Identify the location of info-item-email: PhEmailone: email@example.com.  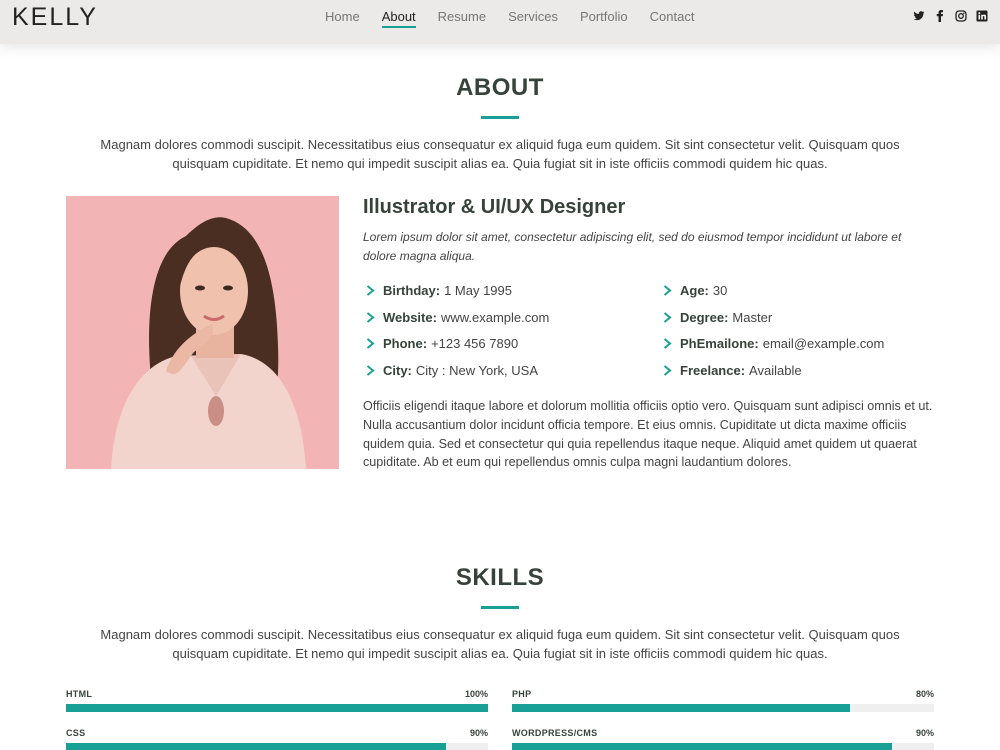
(795, 343).